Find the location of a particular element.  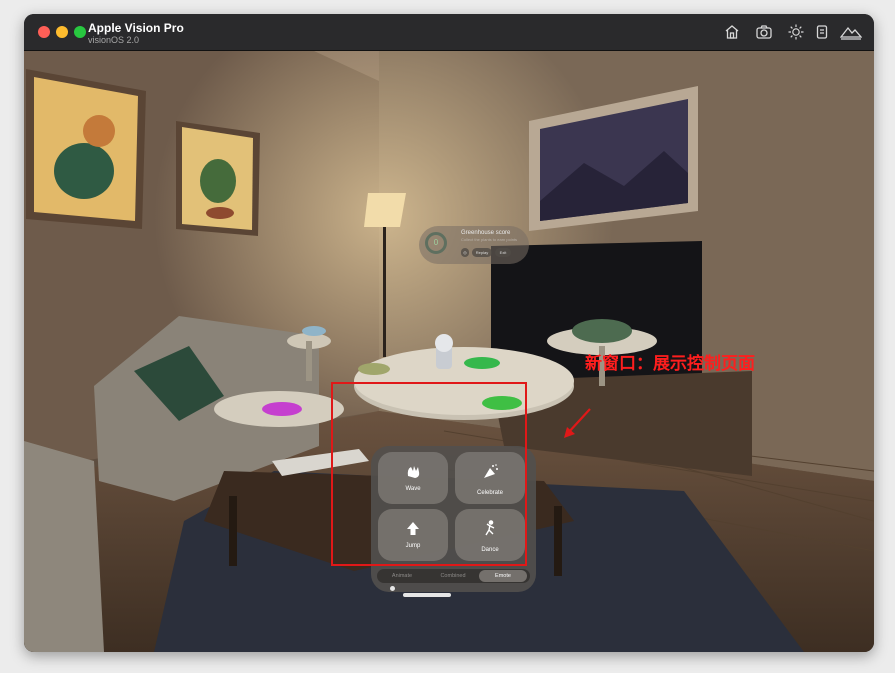

mode-segmented-control: Animate Combined Emote is located at coordinates (453, 576).